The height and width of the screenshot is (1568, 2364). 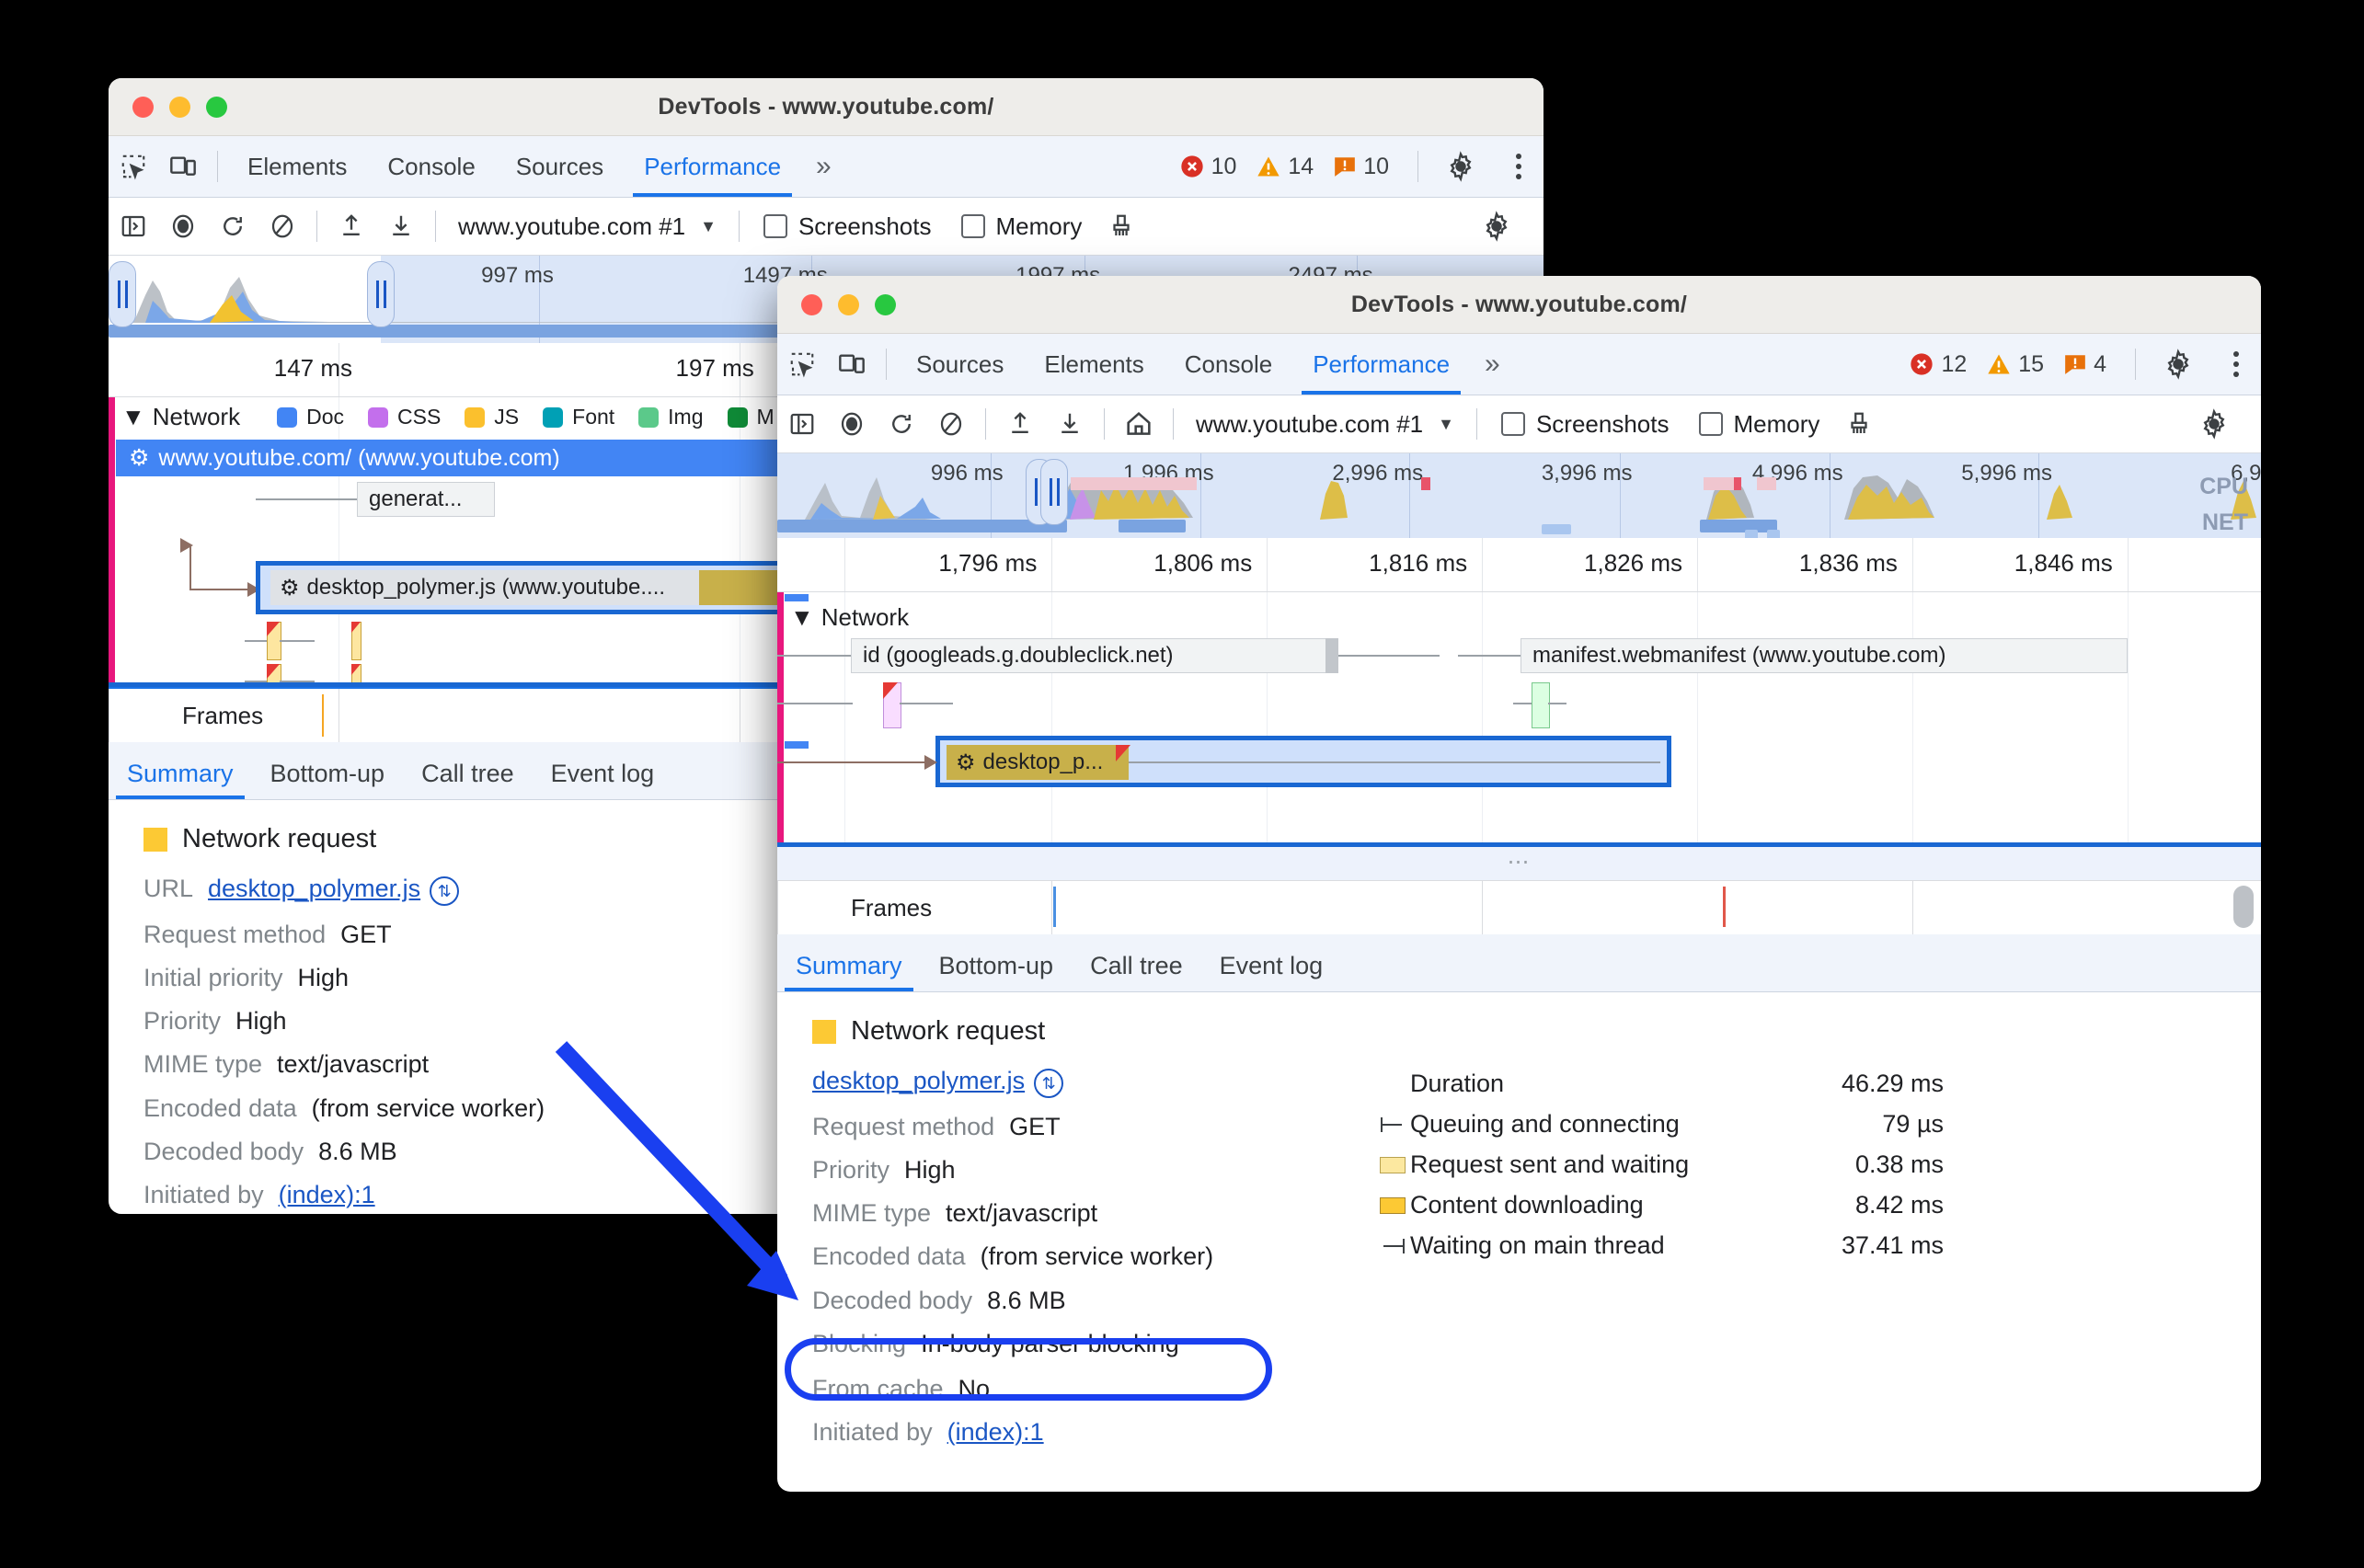 I want to click on track-resizer: ⋯, so click(x=1519, y=864).